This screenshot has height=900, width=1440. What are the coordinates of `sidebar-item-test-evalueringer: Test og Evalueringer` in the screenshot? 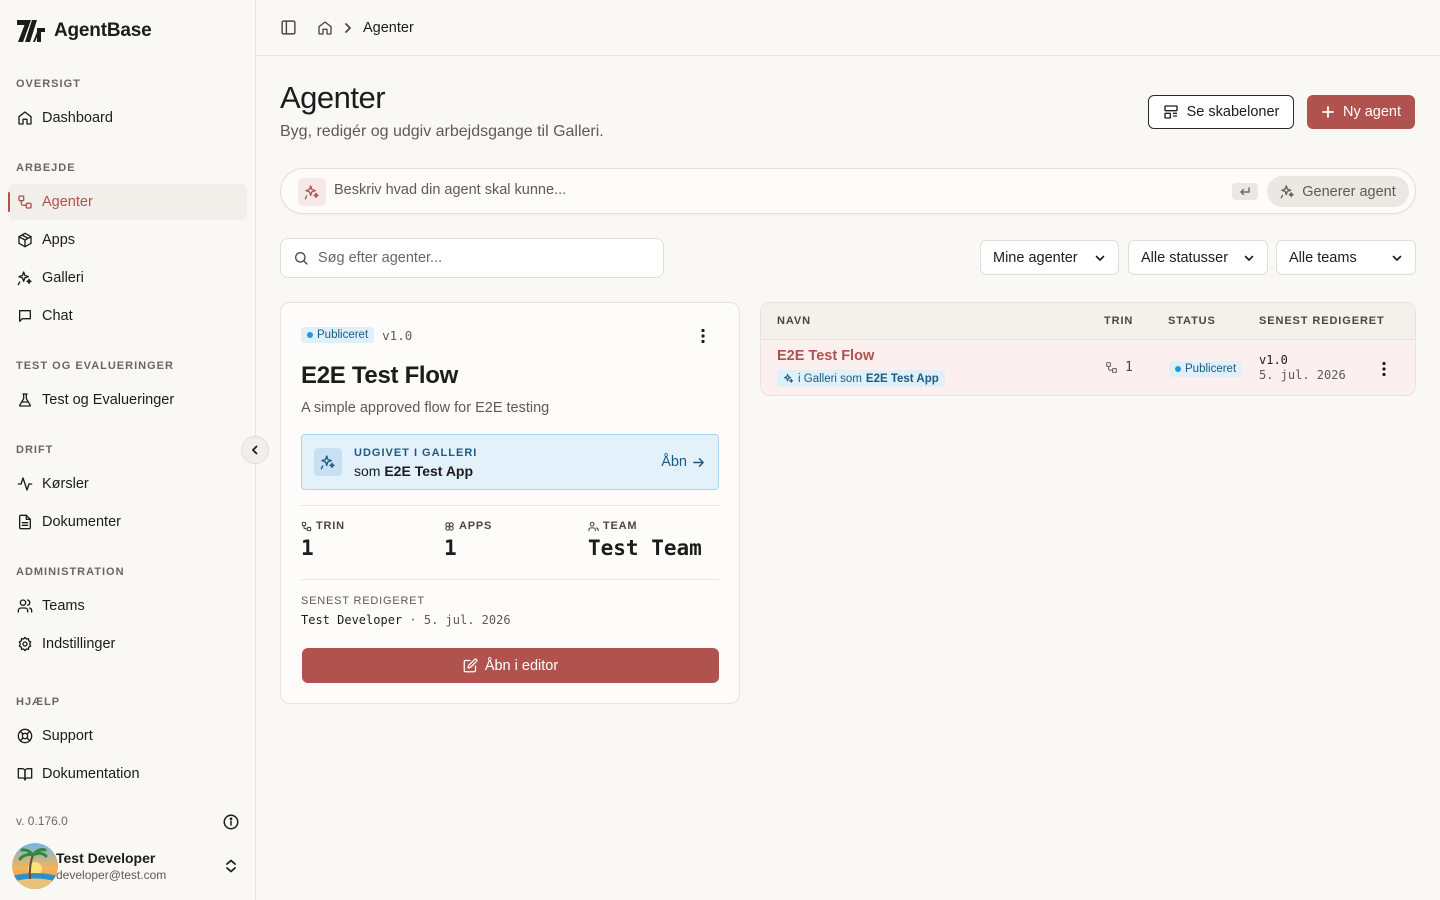 It's located at (127, 400).